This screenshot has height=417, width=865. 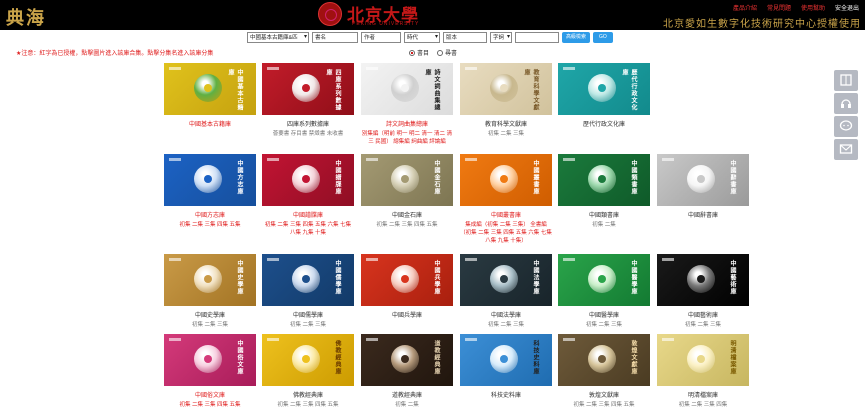 What do you see at coordinates (703, 394) in the screenshot?
I see `database-title: 明清檔案庫` at bounding box center [703, 394].